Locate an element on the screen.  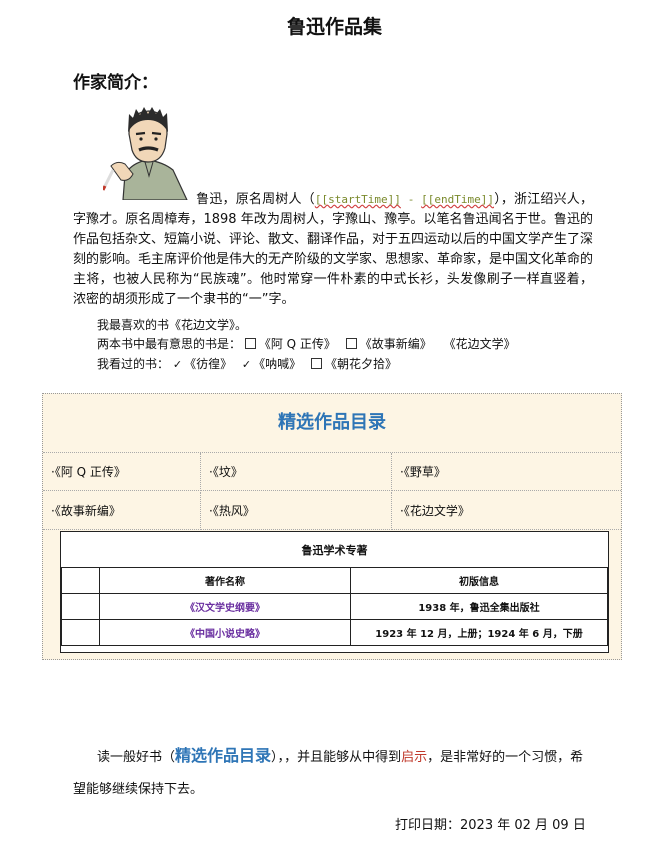
option-panghuang: 《彷徨》 is located at coordinates (208, 364).